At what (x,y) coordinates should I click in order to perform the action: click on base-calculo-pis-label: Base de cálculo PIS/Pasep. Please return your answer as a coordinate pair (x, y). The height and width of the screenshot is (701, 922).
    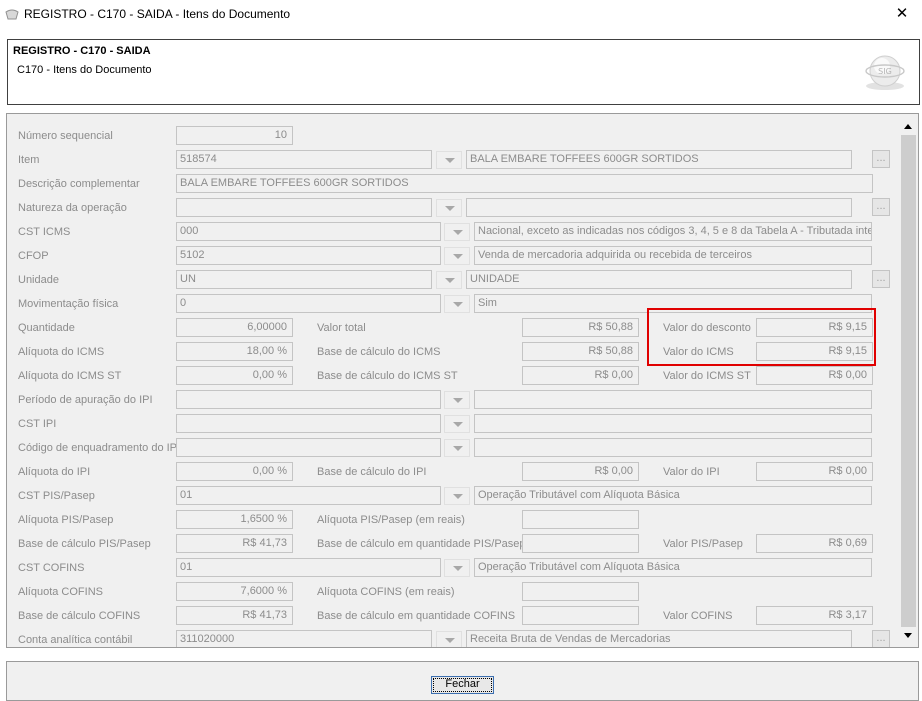
    Looking at the image, I should click on (84, 544).